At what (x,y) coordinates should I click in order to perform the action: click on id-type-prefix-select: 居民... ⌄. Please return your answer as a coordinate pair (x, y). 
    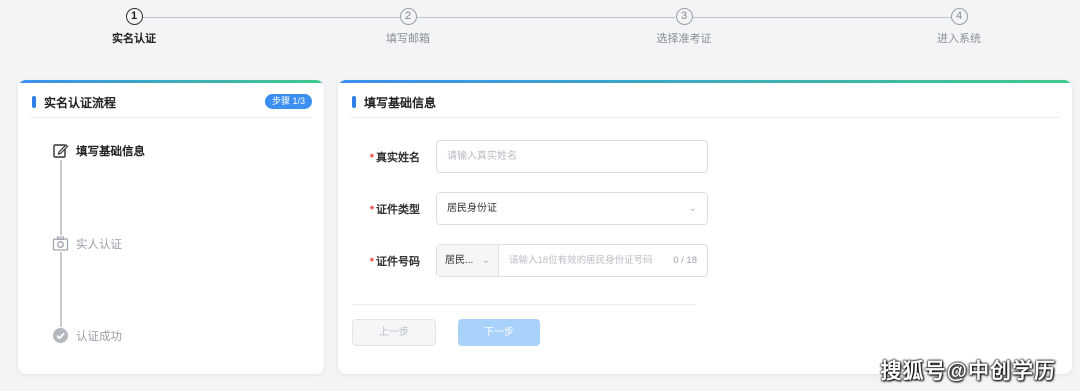
    Looking at the image, I should click on (468, 260).